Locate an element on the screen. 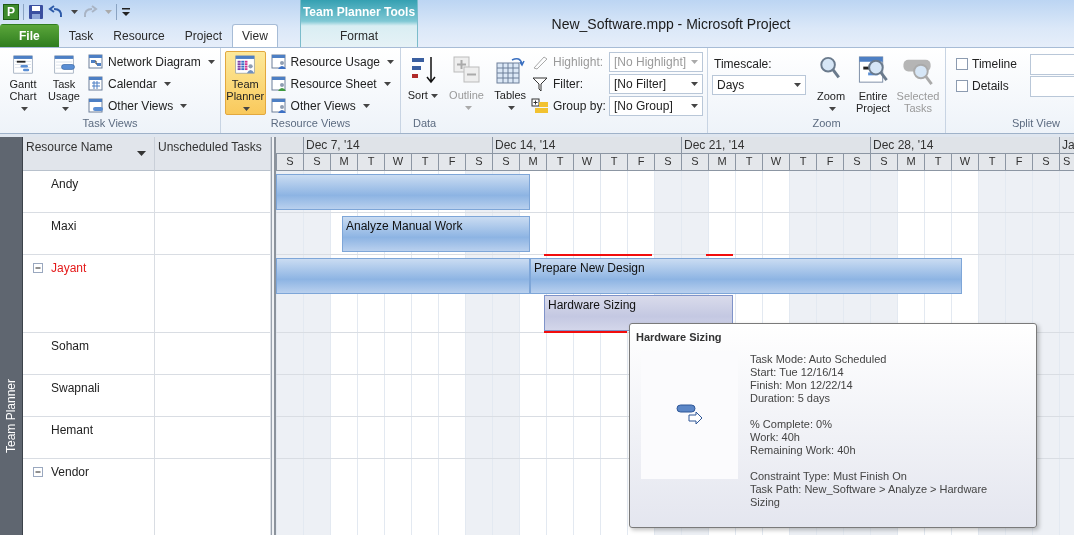 The width and height of the screenshot is (1074, 535). redo-icon is located at coordinates (90, 12).